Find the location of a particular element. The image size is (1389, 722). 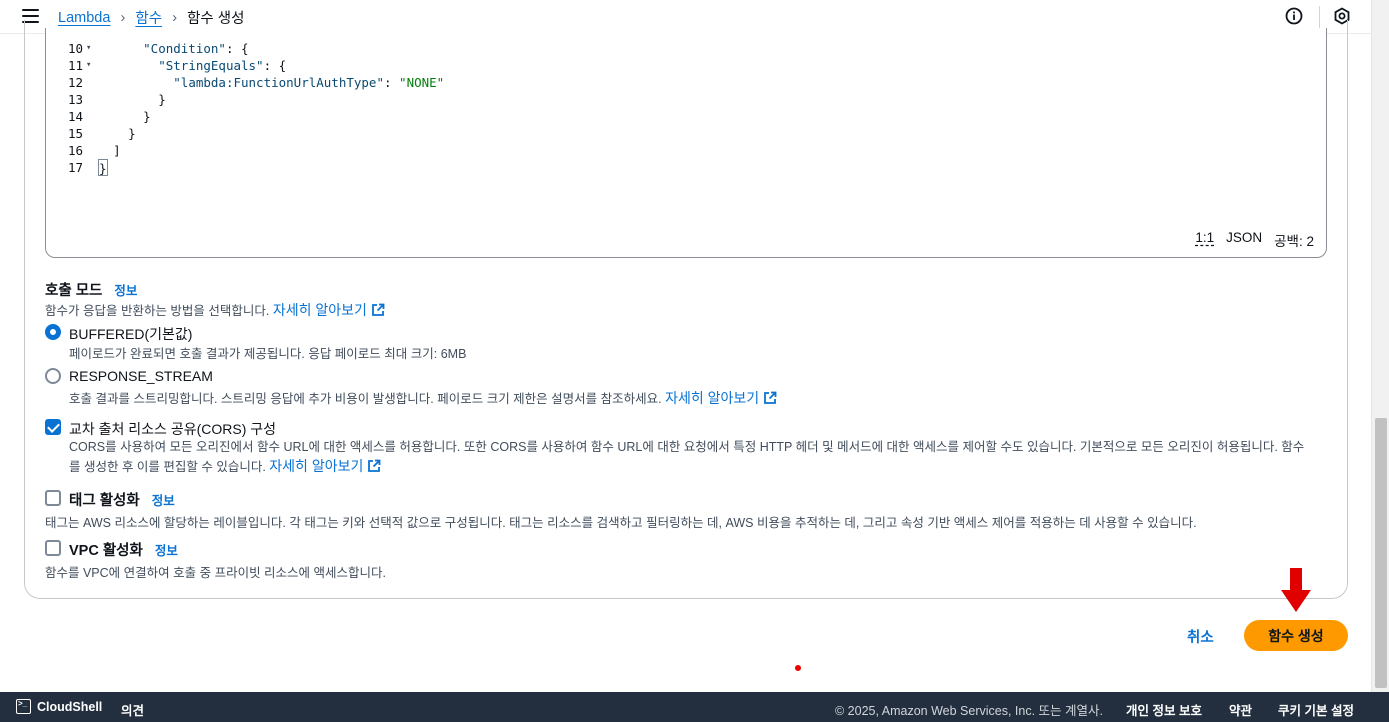

cors-desc-line2-wrap: 를 생성한 후 이를 편집할 수 있습니다. 자세히 알아보기 is located at coordinates (699, 467).